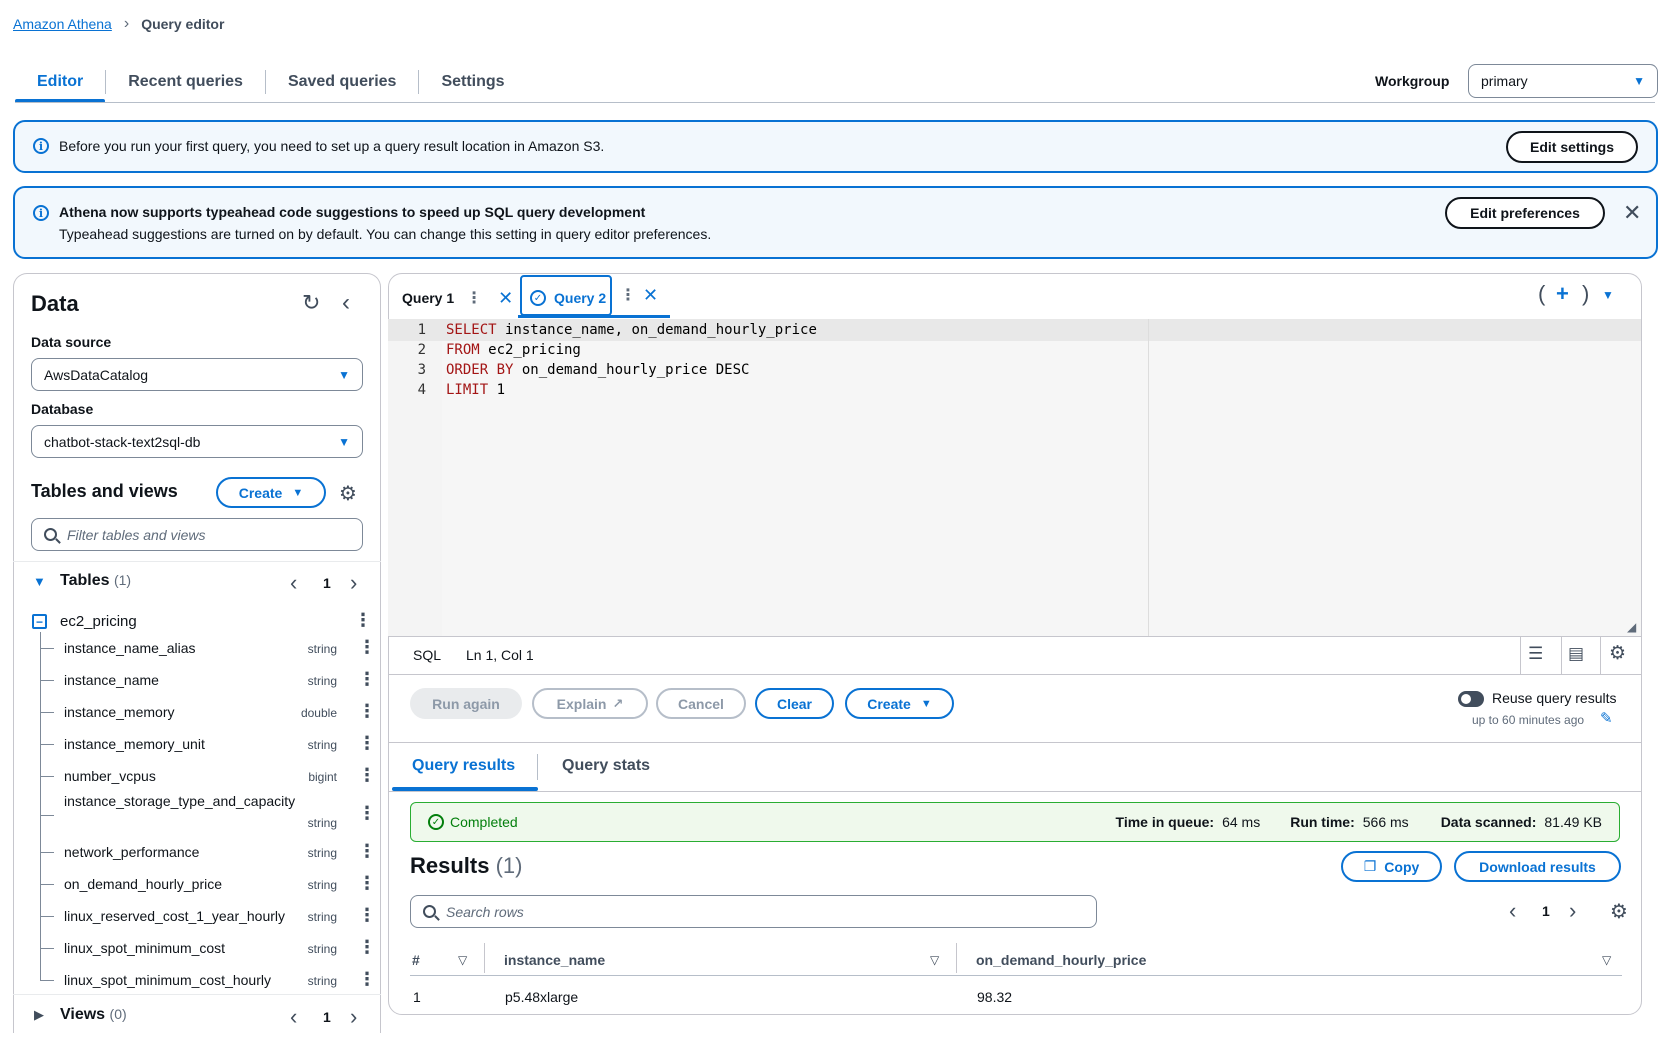 The height and width of the screenshot is (1042, 1676). Describe the element at coordinates (463, 350) in the screenshot. I see `sql-keyword: FROM` at that location.